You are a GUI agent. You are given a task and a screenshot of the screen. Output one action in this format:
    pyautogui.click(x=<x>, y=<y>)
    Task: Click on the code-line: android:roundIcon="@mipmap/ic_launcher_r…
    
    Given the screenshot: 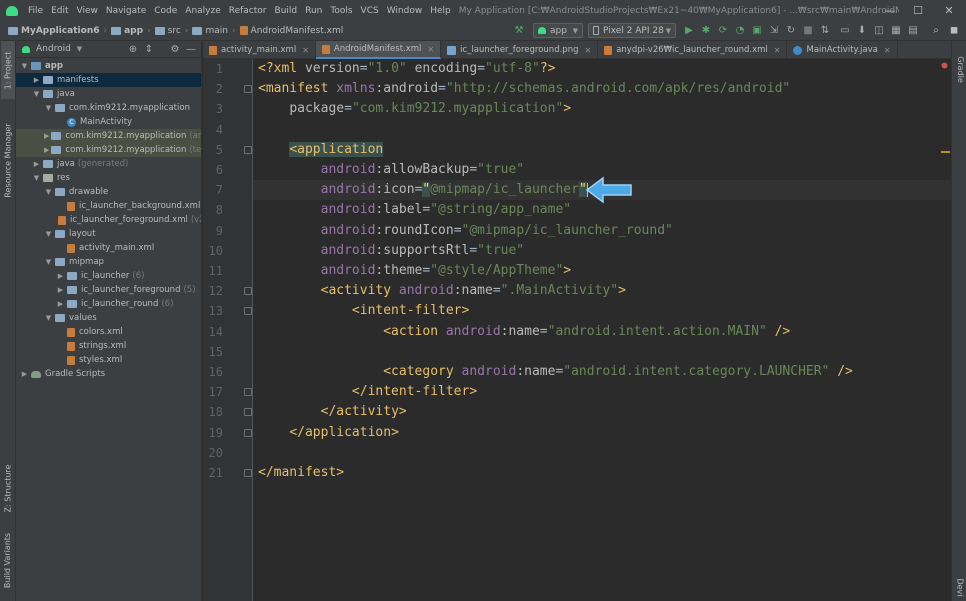 What is the action you would take?
    pyautogui.click(x=465, y=231)
    